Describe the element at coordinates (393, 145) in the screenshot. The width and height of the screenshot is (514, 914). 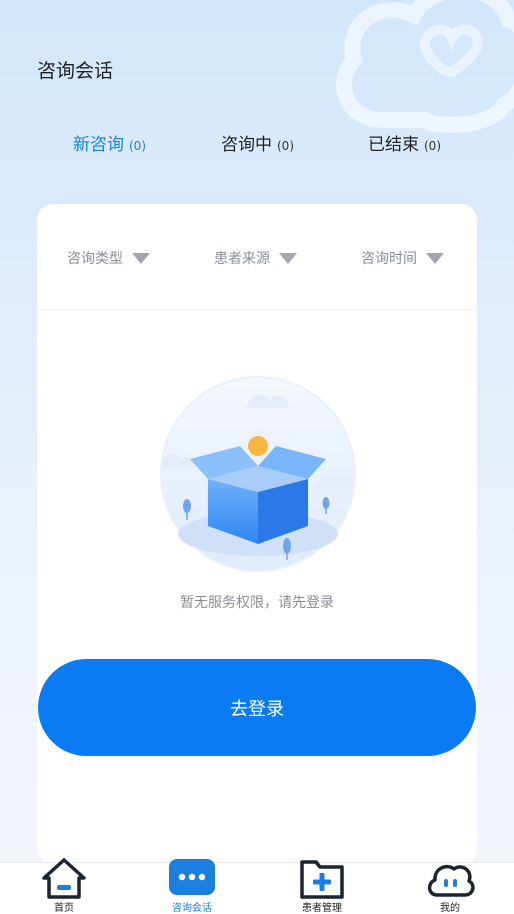
I see `tab-label: 已结束` at that location.